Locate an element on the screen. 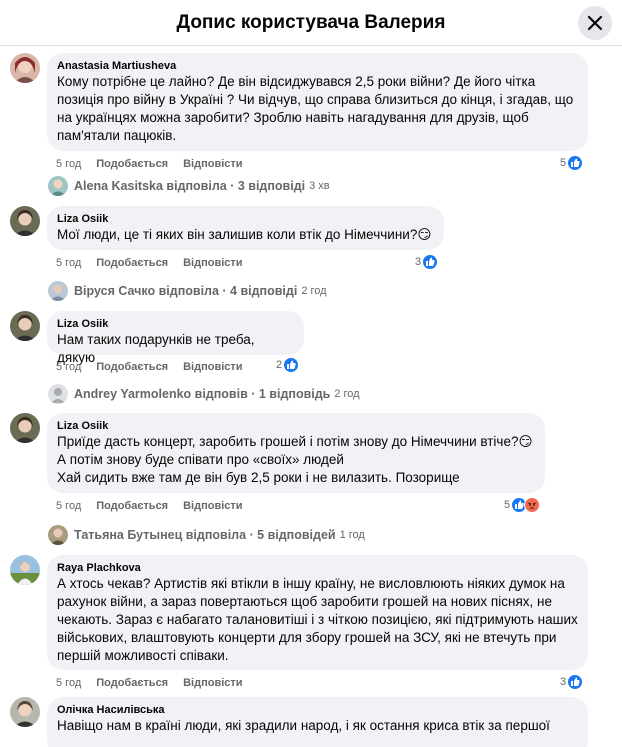  replies-summary: Alena Kasitska відповіла · 3 відповіді is located at coordinates (190, 186).